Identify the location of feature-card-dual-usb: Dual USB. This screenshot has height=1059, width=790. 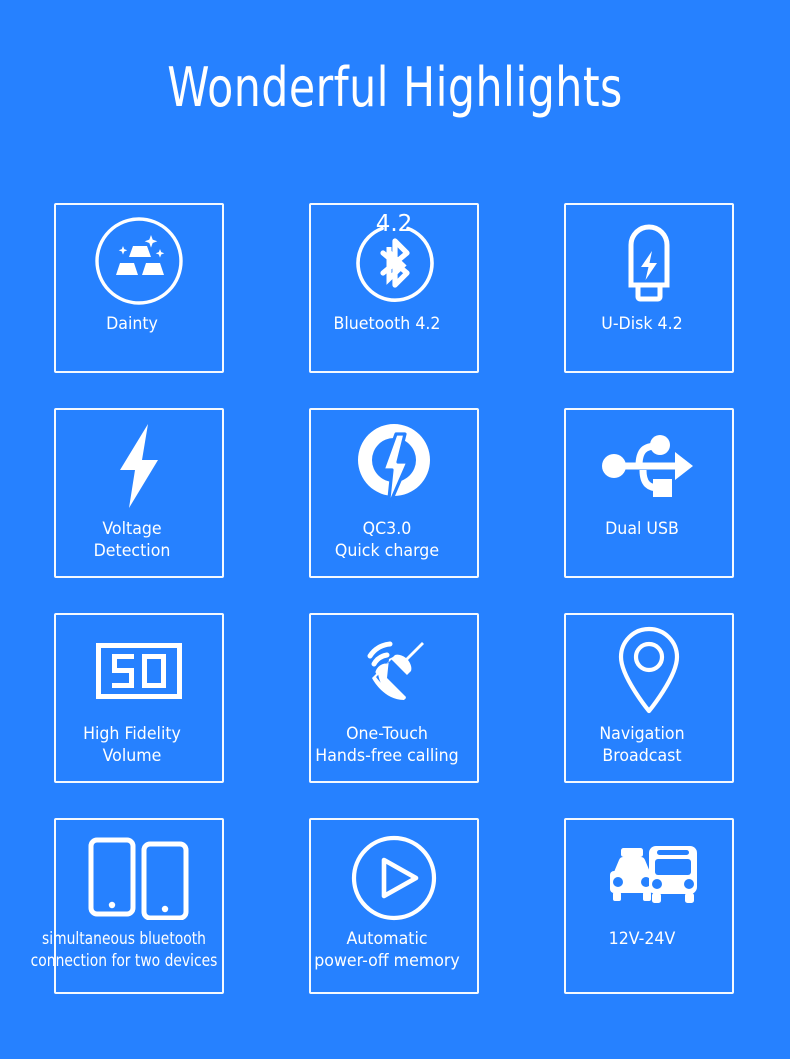
(649, 493).